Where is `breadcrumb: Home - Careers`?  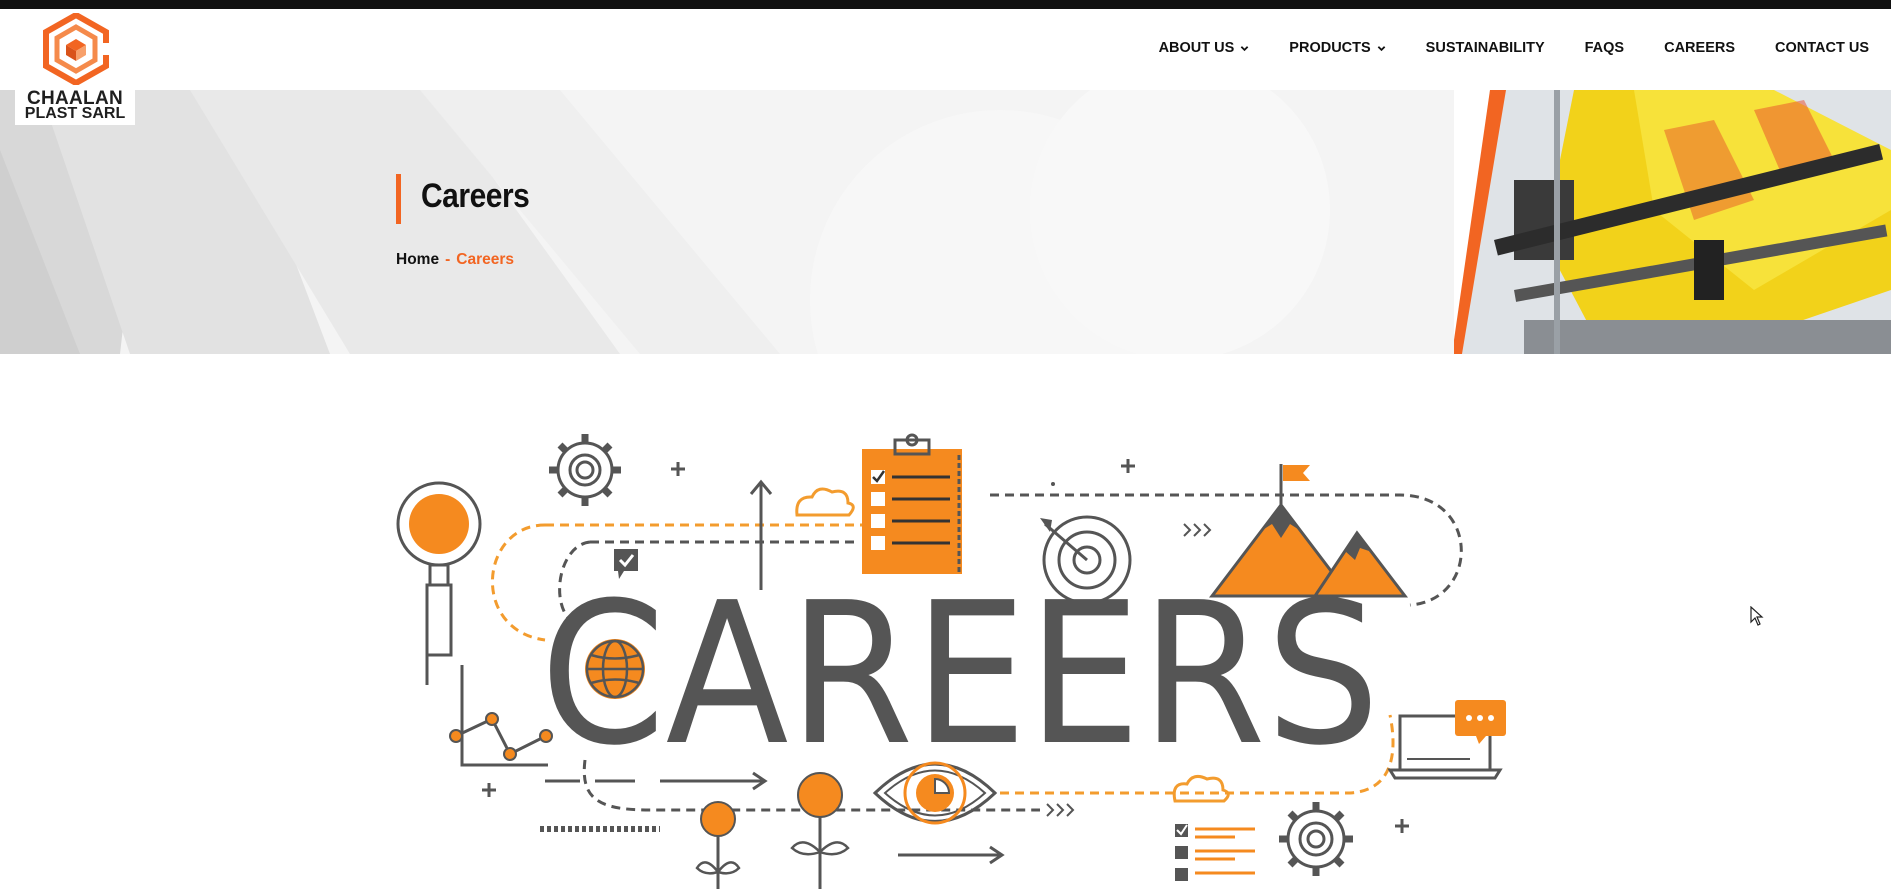 breadcrumb: Home - Careers is located at coordinates (455, 260).